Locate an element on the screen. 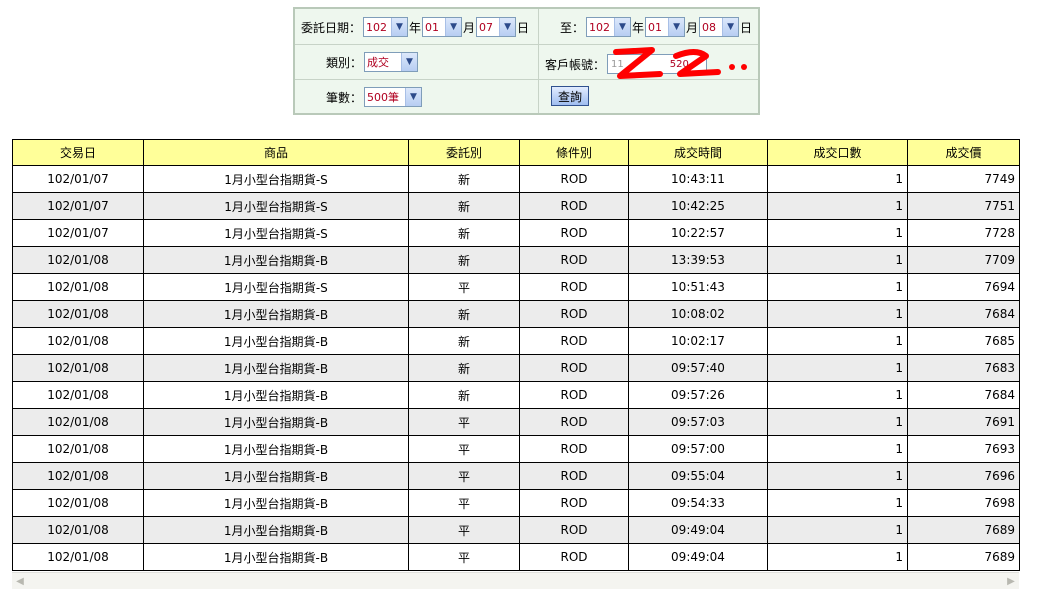 The height and width of the screenshot is (615, 1056). header-product: 商品 is located at coordinates (276, 152).